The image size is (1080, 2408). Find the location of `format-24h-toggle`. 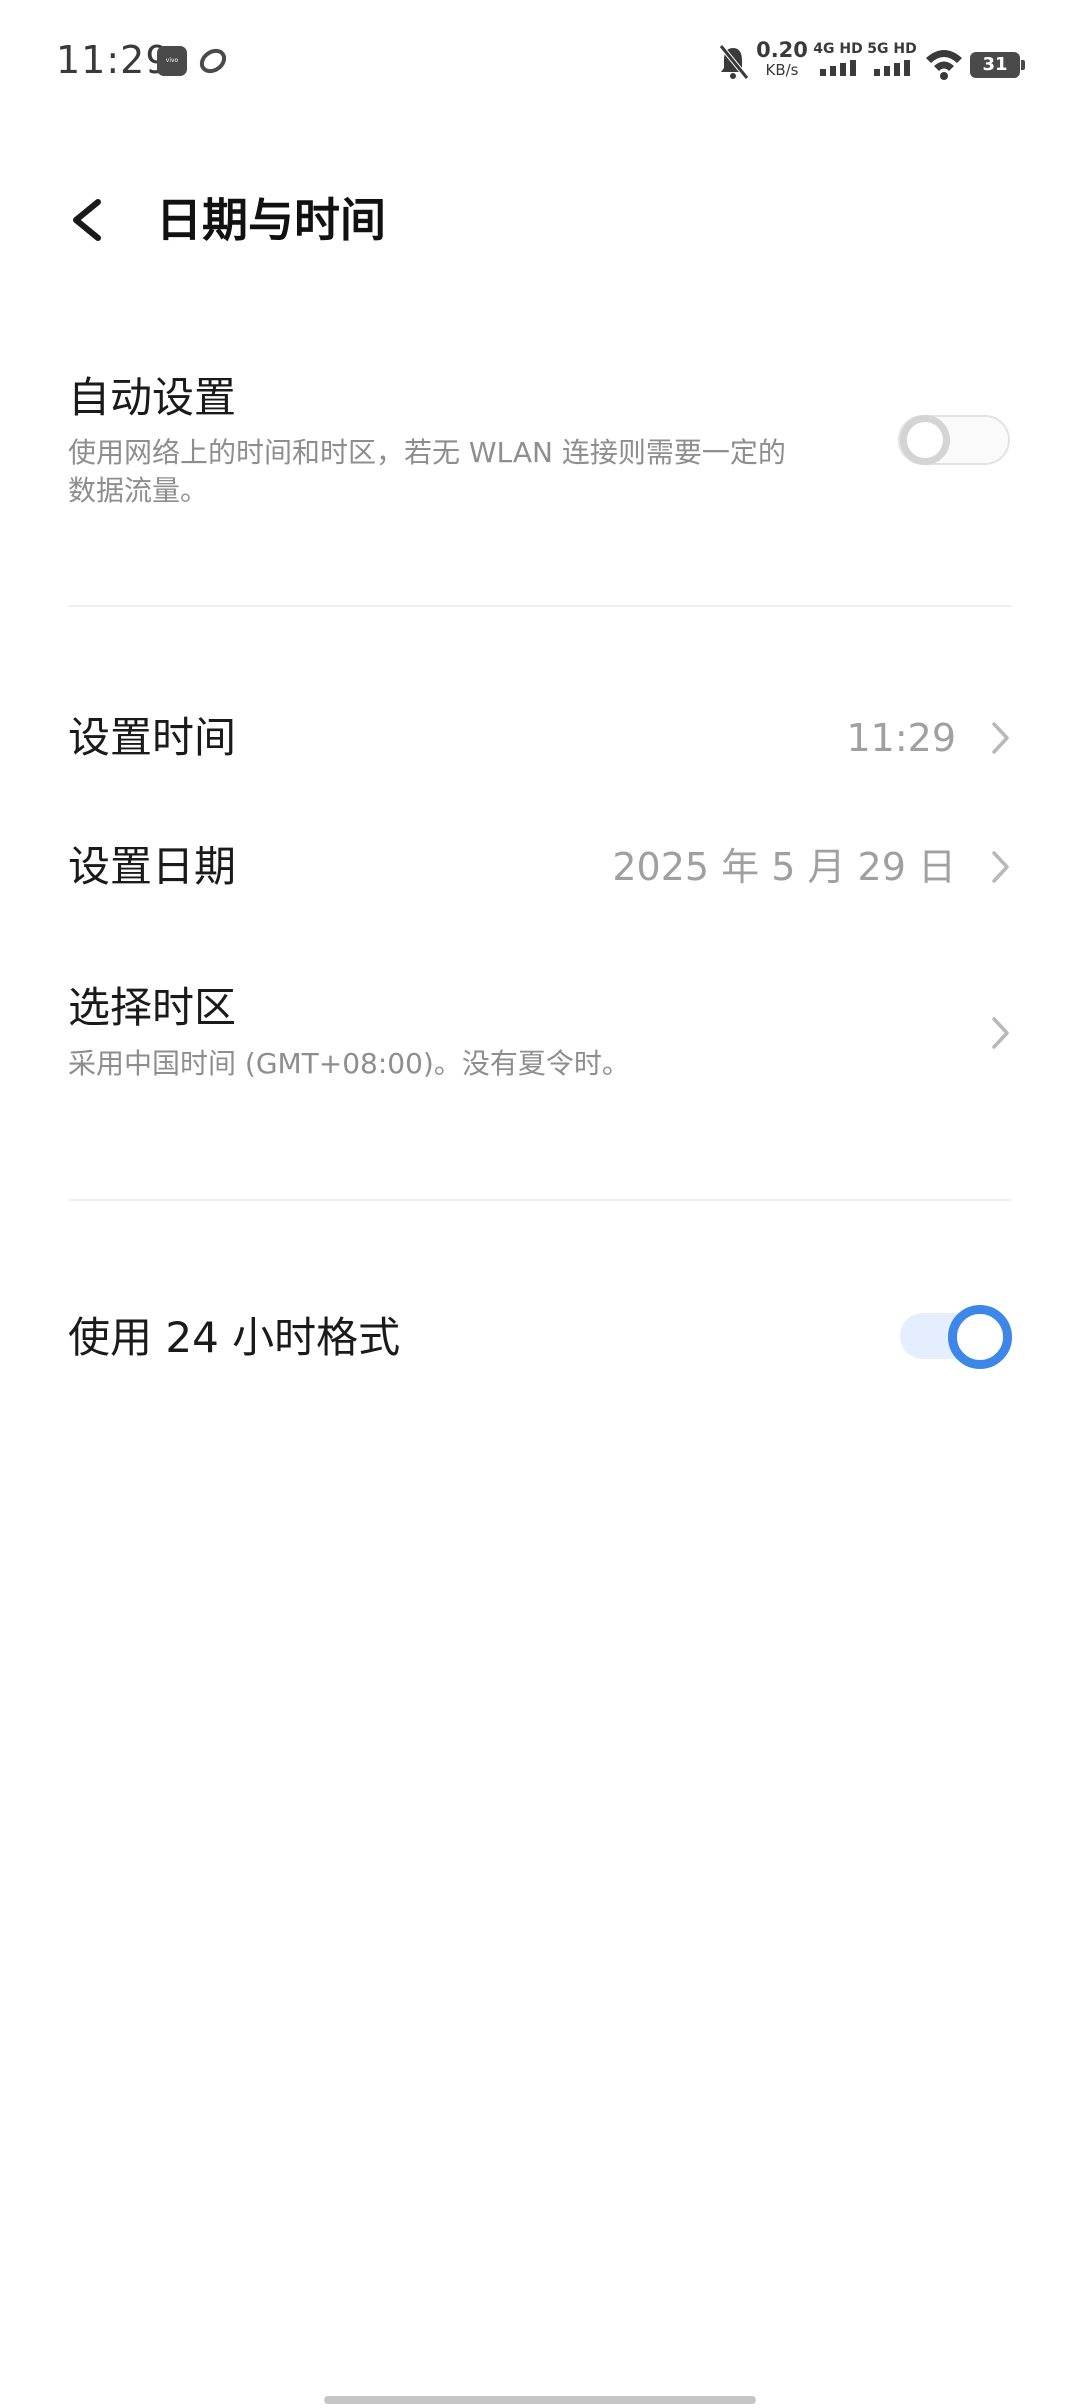

format-24h-toggle is located at coordinates (956, 1337).